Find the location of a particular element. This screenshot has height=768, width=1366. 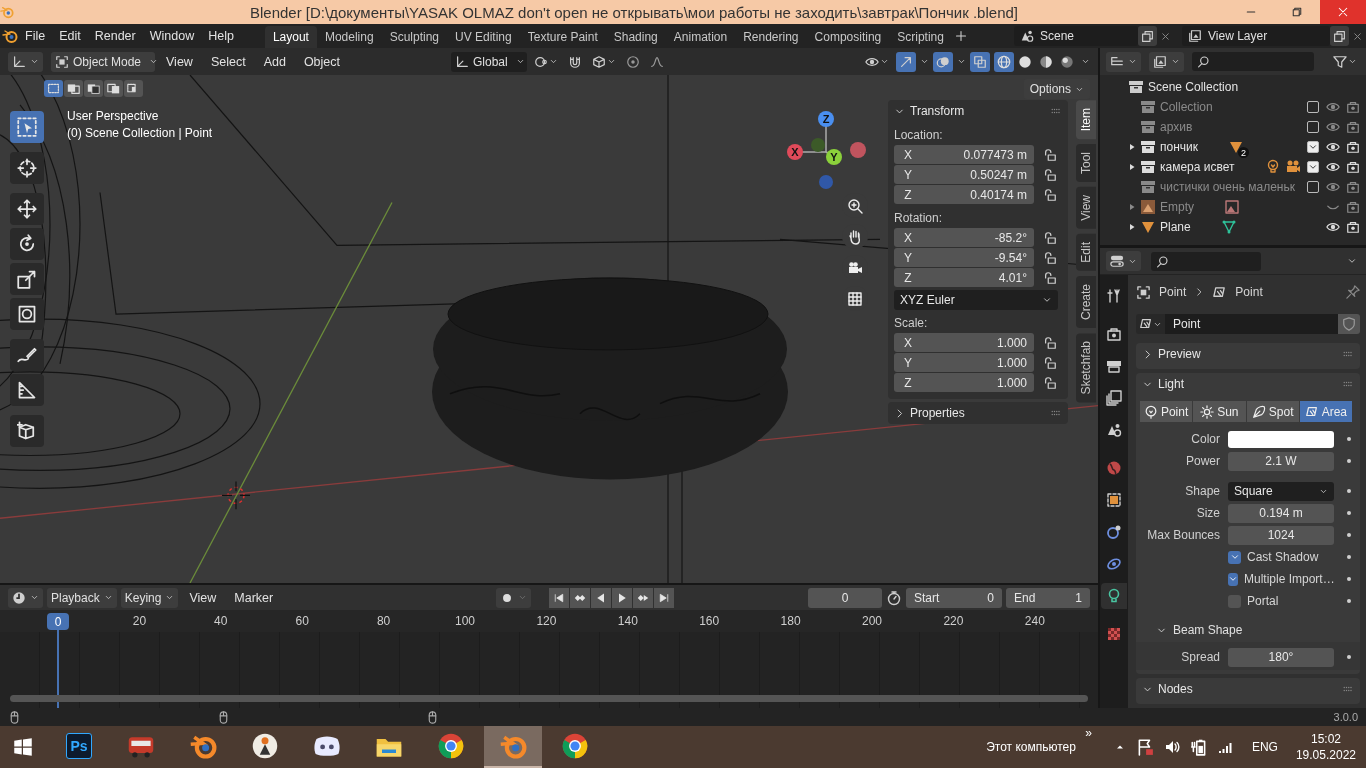

sidebar-tab: Sketchfab is located at coordinates (1086, 367).